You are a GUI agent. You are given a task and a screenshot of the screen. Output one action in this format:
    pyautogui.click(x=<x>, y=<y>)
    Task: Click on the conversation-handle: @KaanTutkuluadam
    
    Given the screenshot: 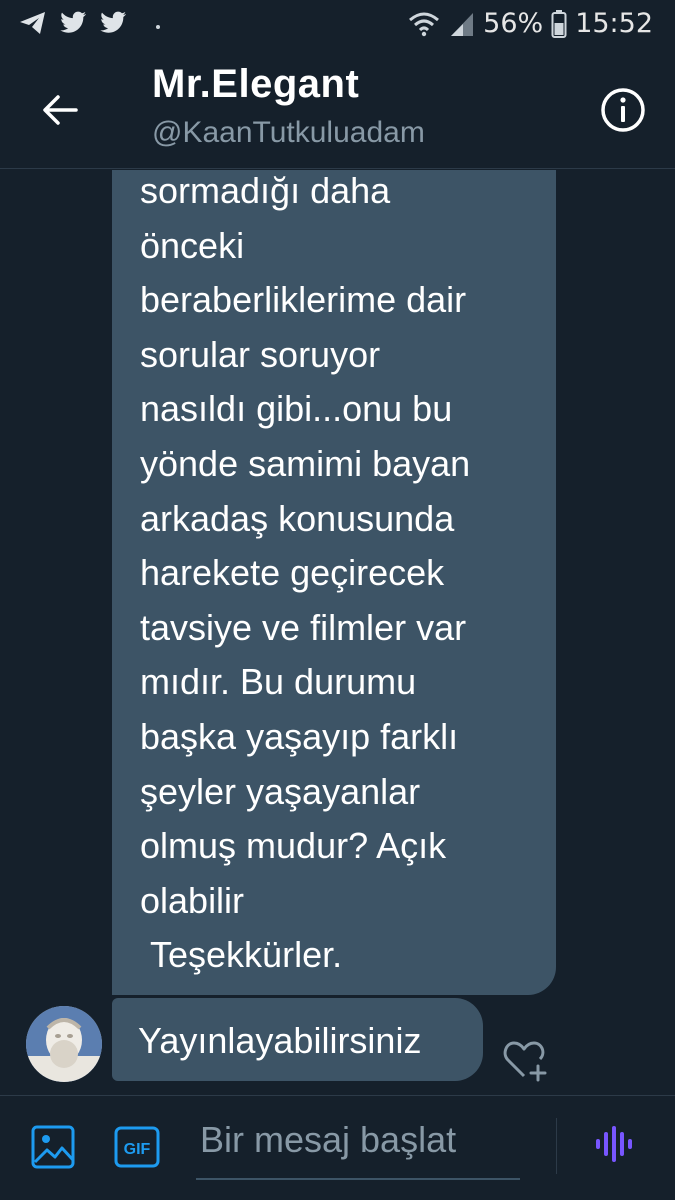 What is the action you would take?
    pyautogui.click(x=288, y=133)
    